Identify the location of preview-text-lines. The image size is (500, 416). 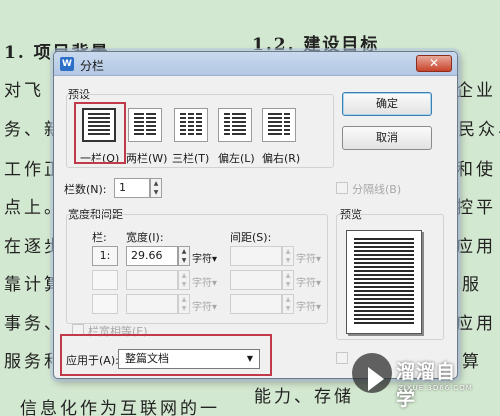
(384, 282).